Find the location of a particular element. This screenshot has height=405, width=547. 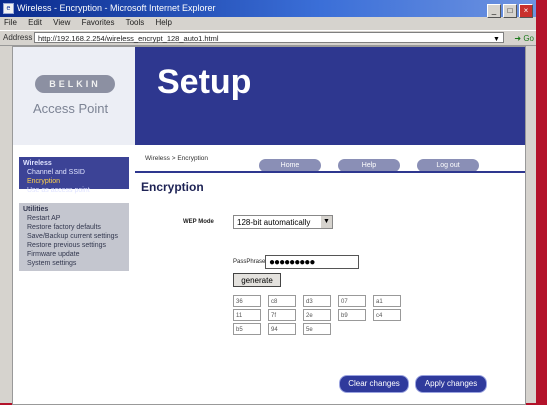

wep-mode-select: 128-bit automatically ▼ is located at coordinates (283, 222).